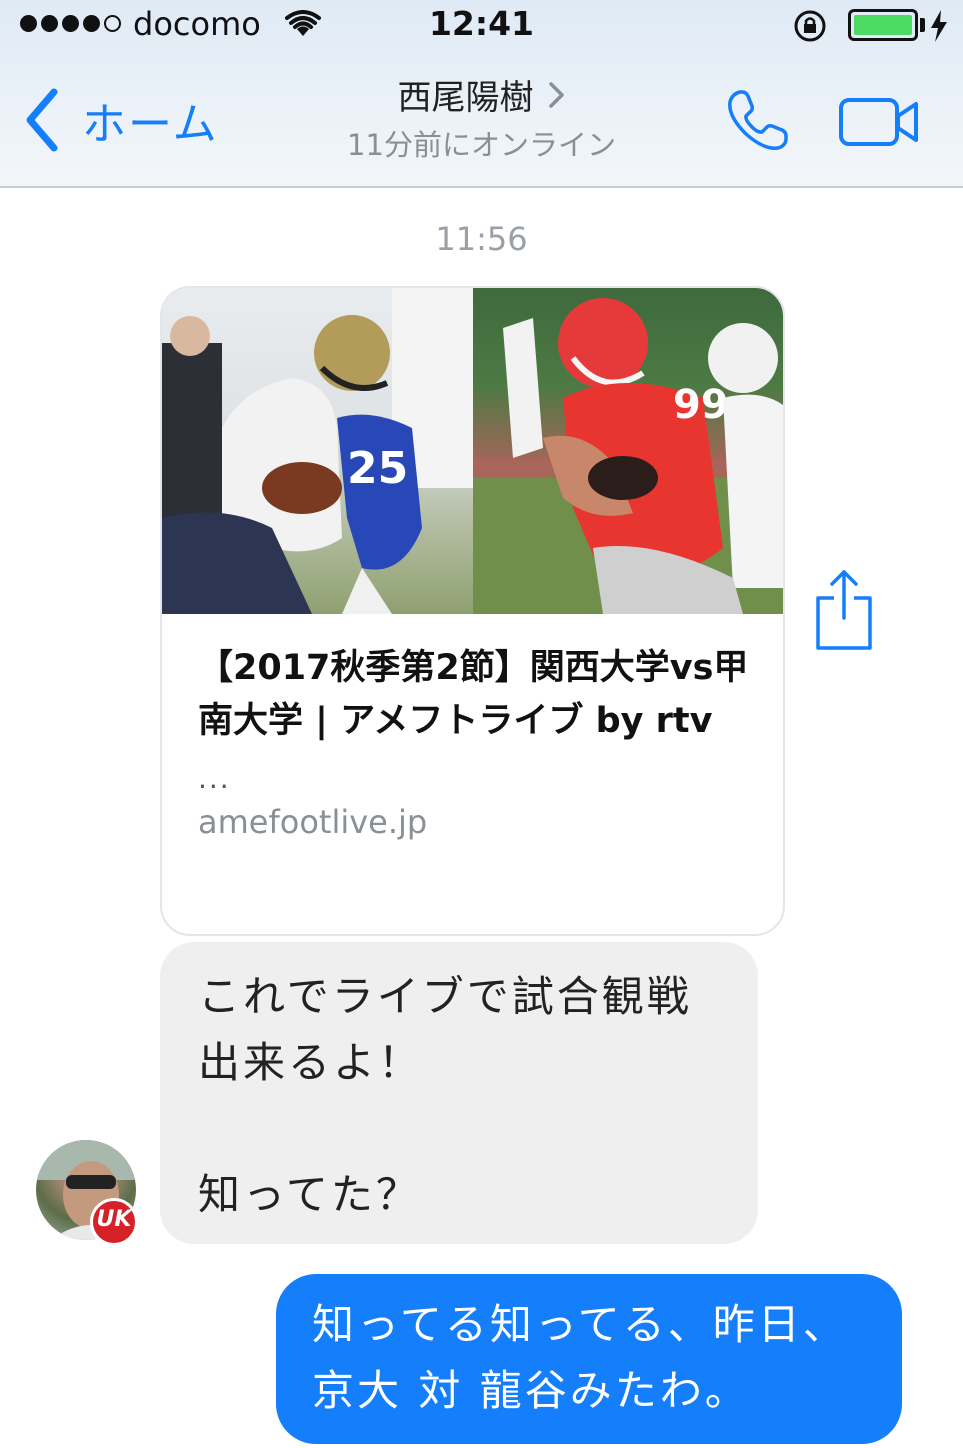 The image size is (963, 1448). Describe the element at coordinates (377, 468) in the screenshot. I see `svg-text: 25` at that location.